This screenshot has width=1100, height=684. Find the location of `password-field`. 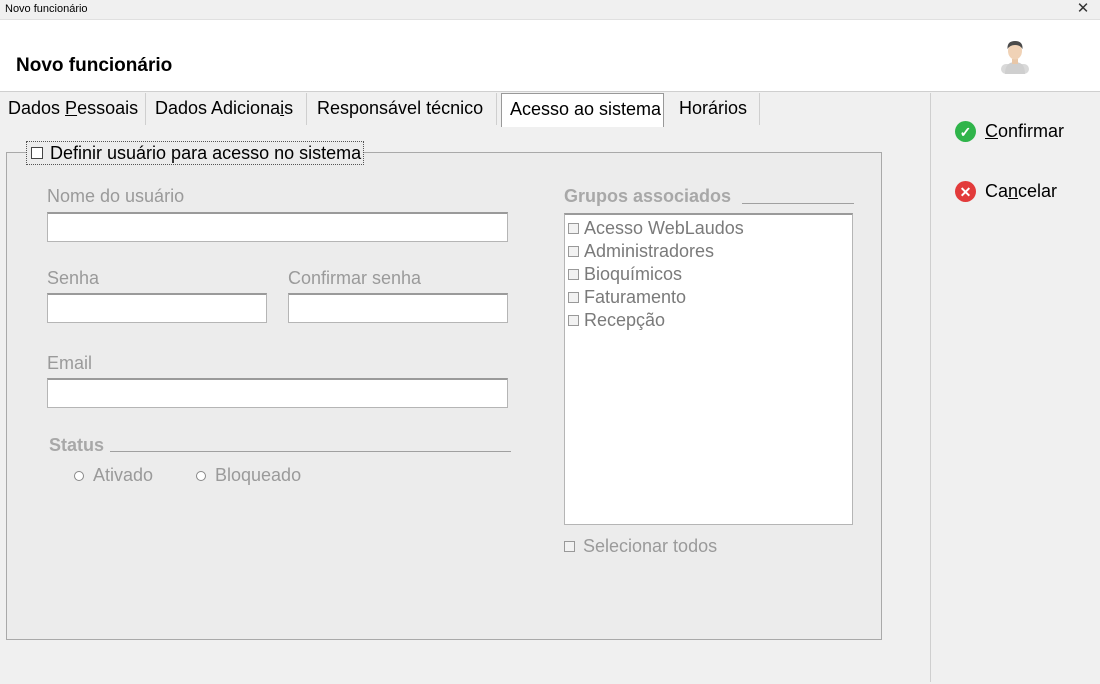

password-field is located at coordinates (157, 308).